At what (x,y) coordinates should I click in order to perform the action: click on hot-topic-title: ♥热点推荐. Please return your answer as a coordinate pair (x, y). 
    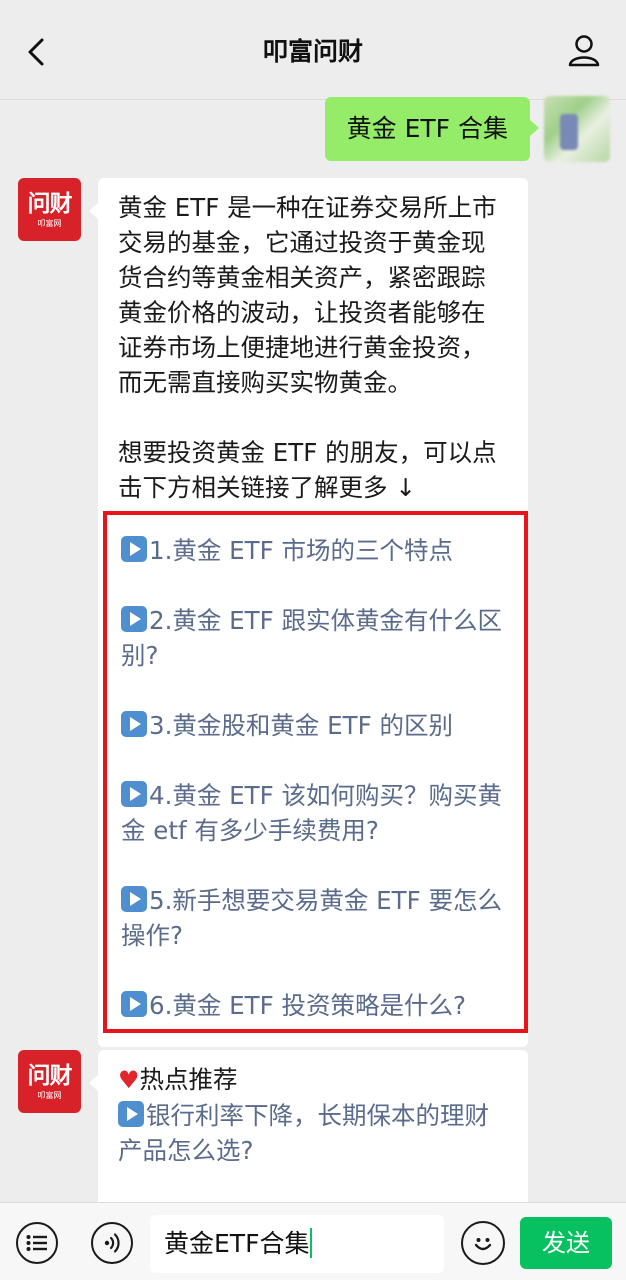
    Looking at the image, I should click on (313, 1080).